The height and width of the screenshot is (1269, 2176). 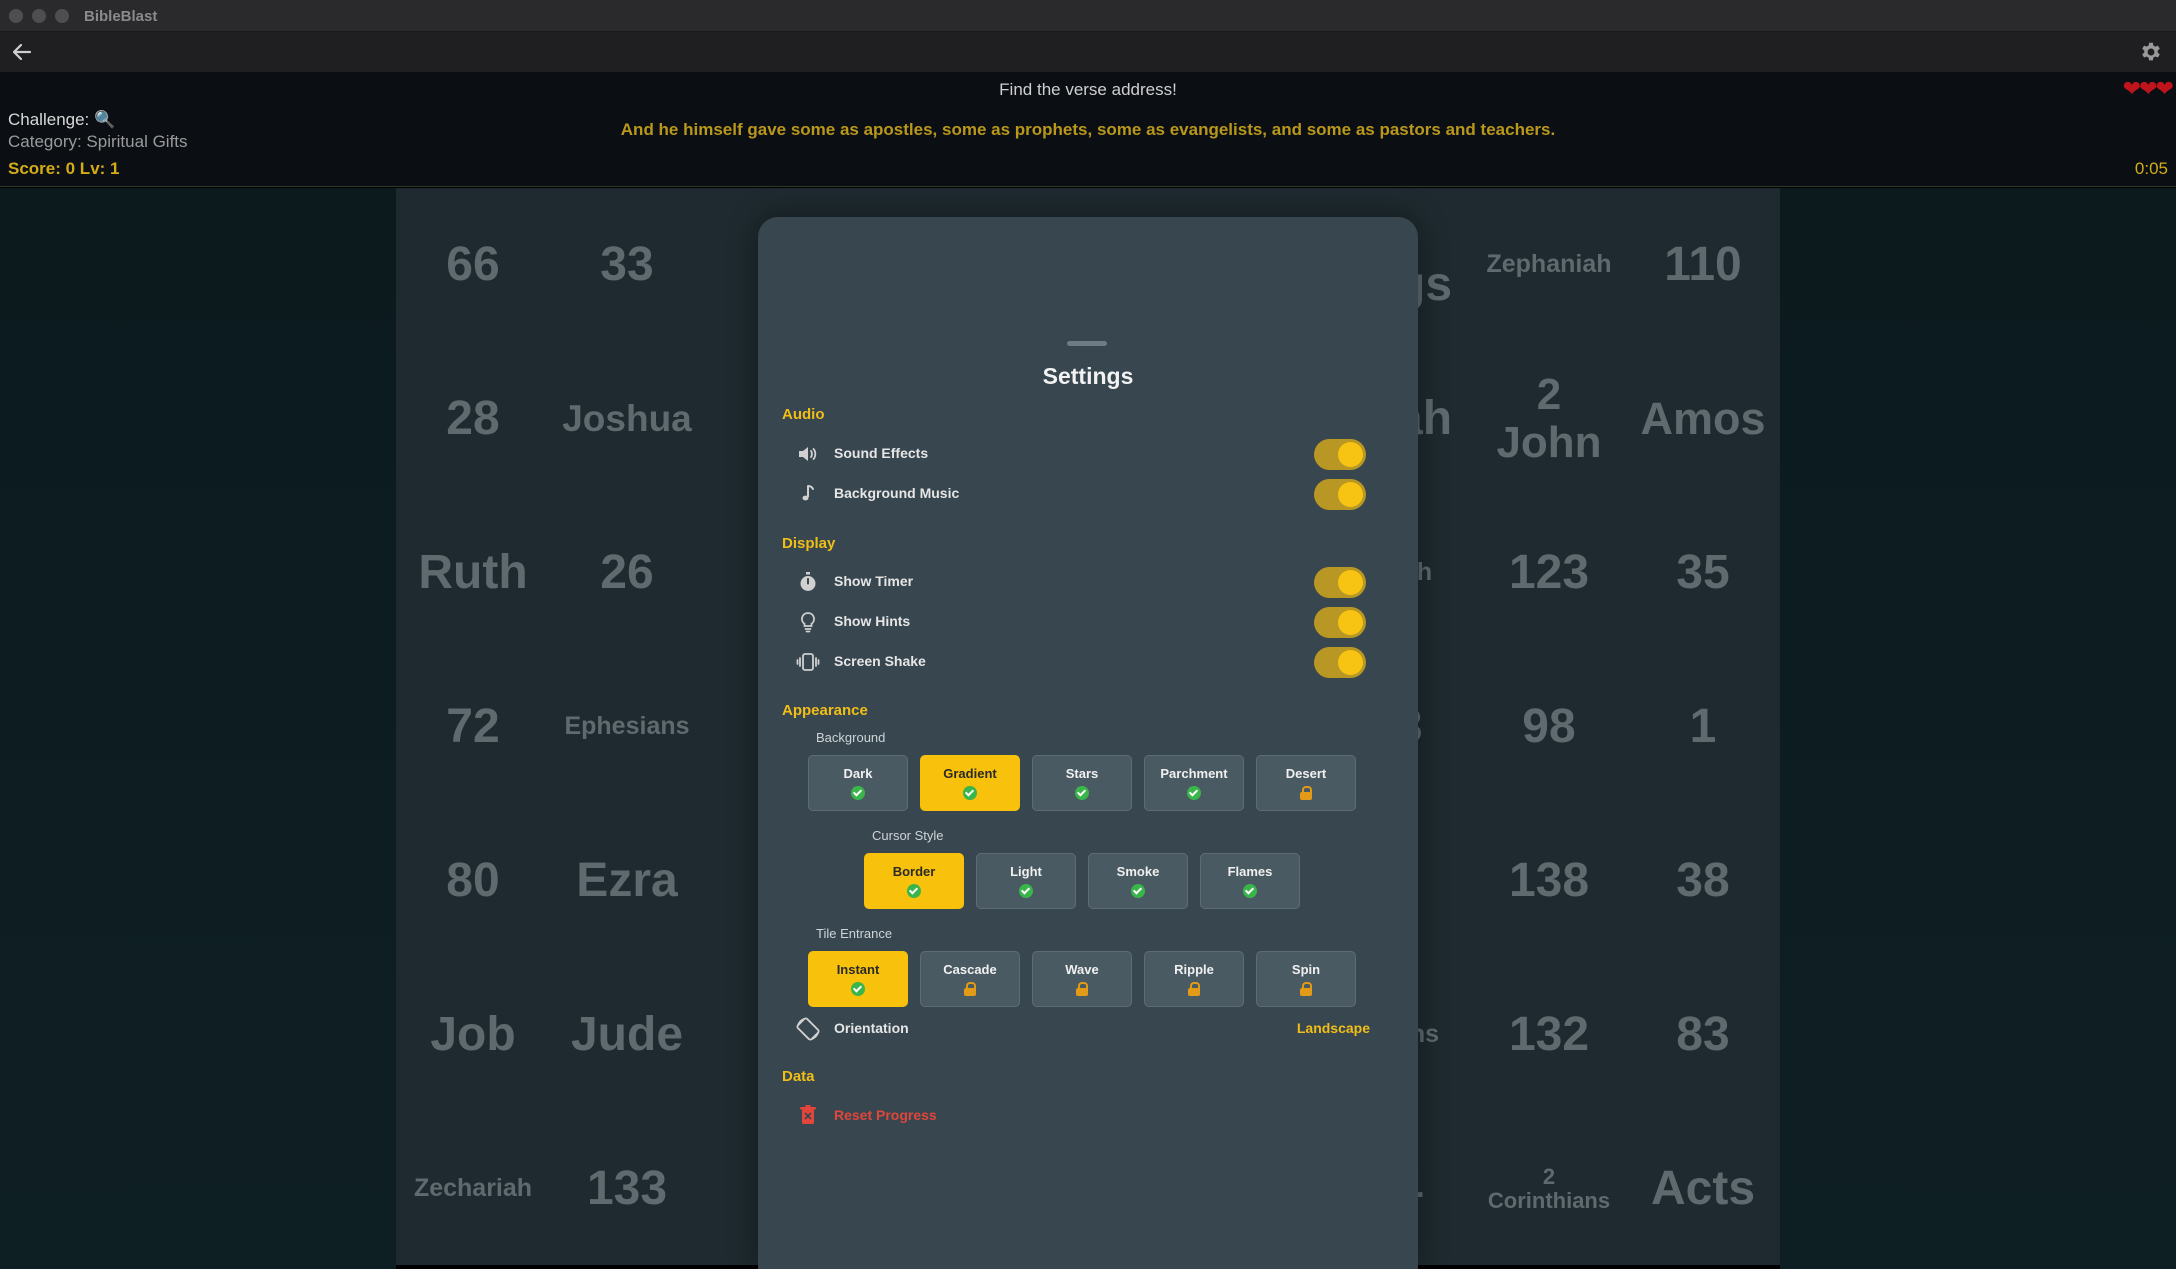 What do you see at coordinates (121, 16) in the screenshot?
I see `app-title: BibleBlast` at bounding box center [121, 16].